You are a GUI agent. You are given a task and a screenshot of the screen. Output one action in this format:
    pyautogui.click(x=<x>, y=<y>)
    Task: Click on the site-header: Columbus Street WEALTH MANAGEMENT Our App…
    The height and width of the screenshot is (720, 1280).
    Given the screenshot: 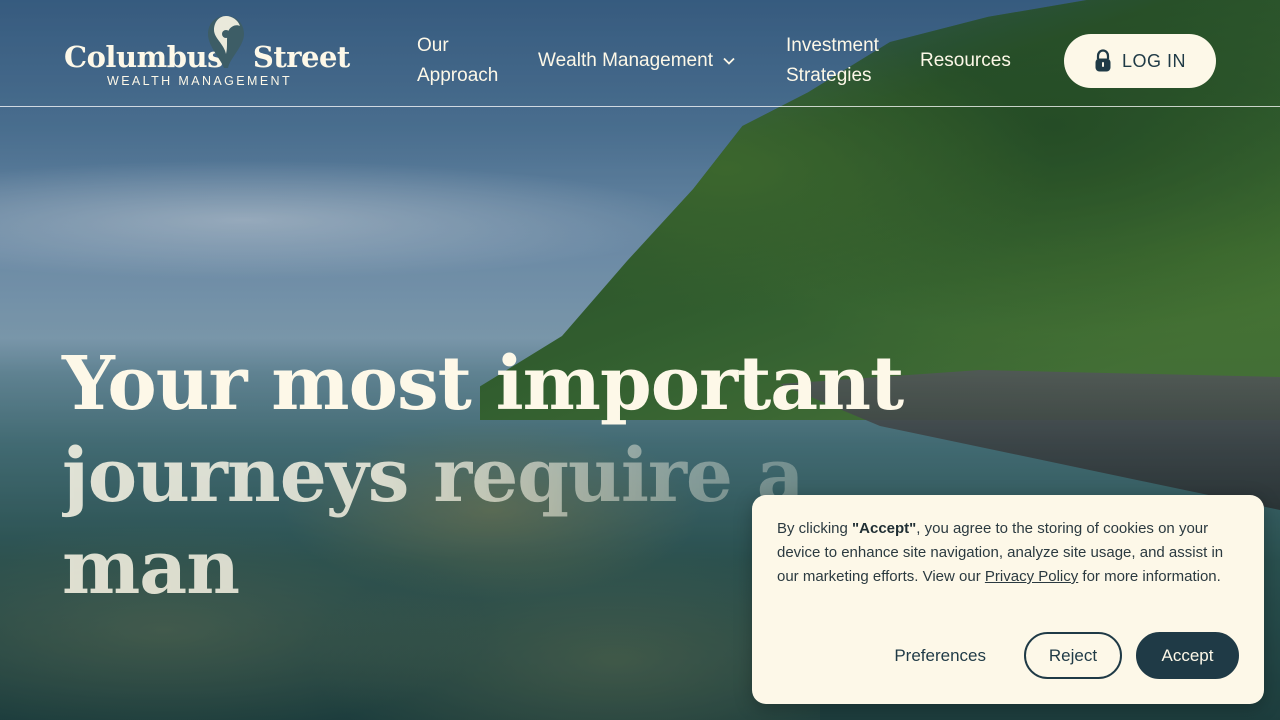 What is the action you would take?
    pyautogui.click(x=640, y=53)
    